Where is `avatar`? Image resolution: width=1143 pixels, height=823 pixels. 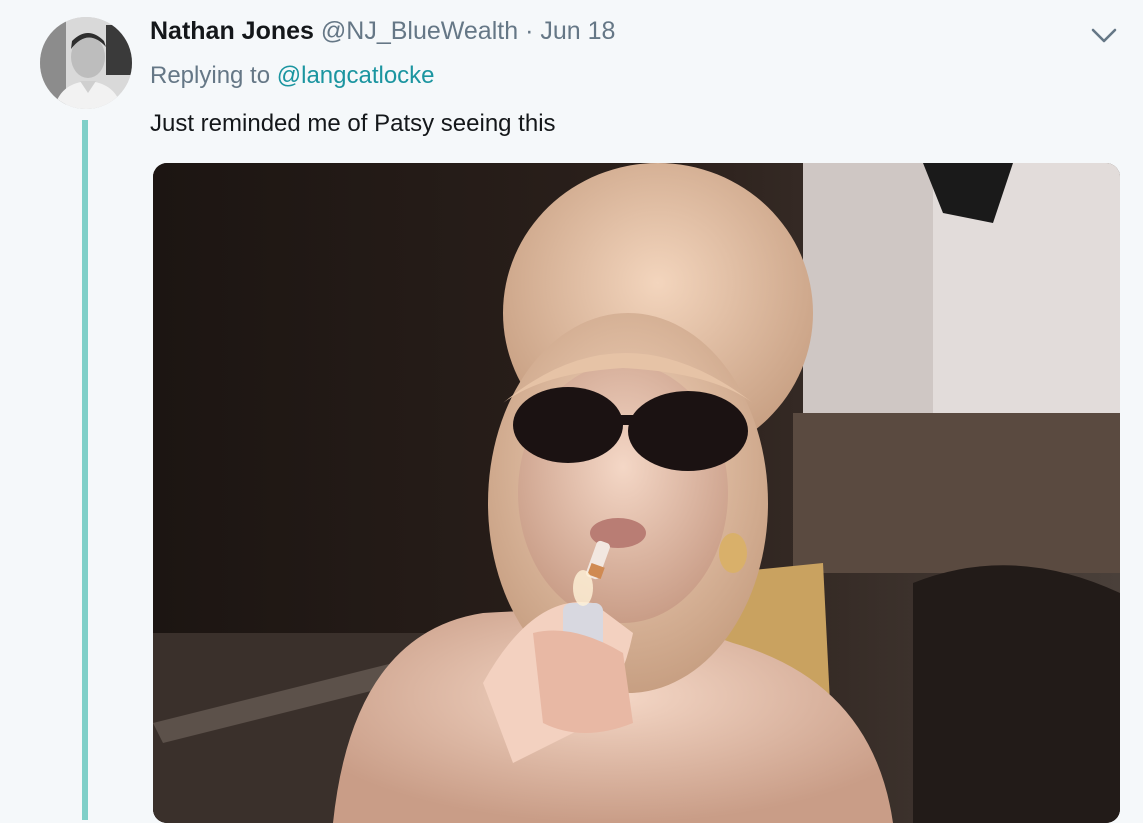
avatar is located at coordinates (86, 63).